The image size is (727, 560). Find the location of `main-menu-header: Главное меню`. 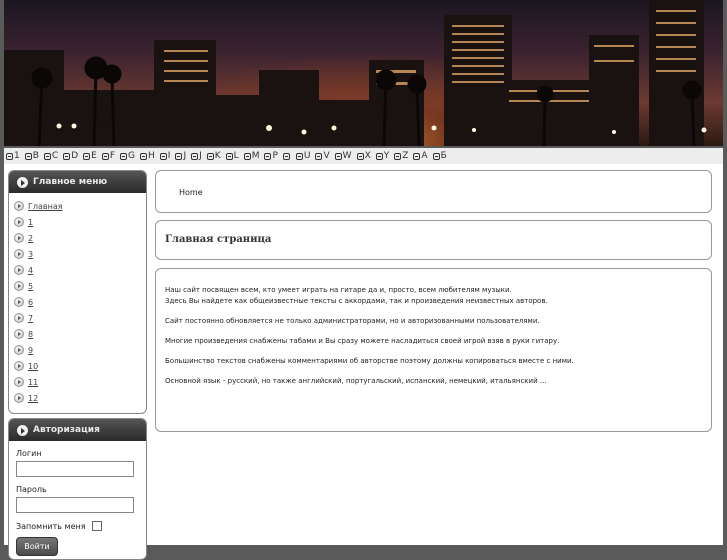

main-menu-header: Главное меню is located at coordinates (77, 182).